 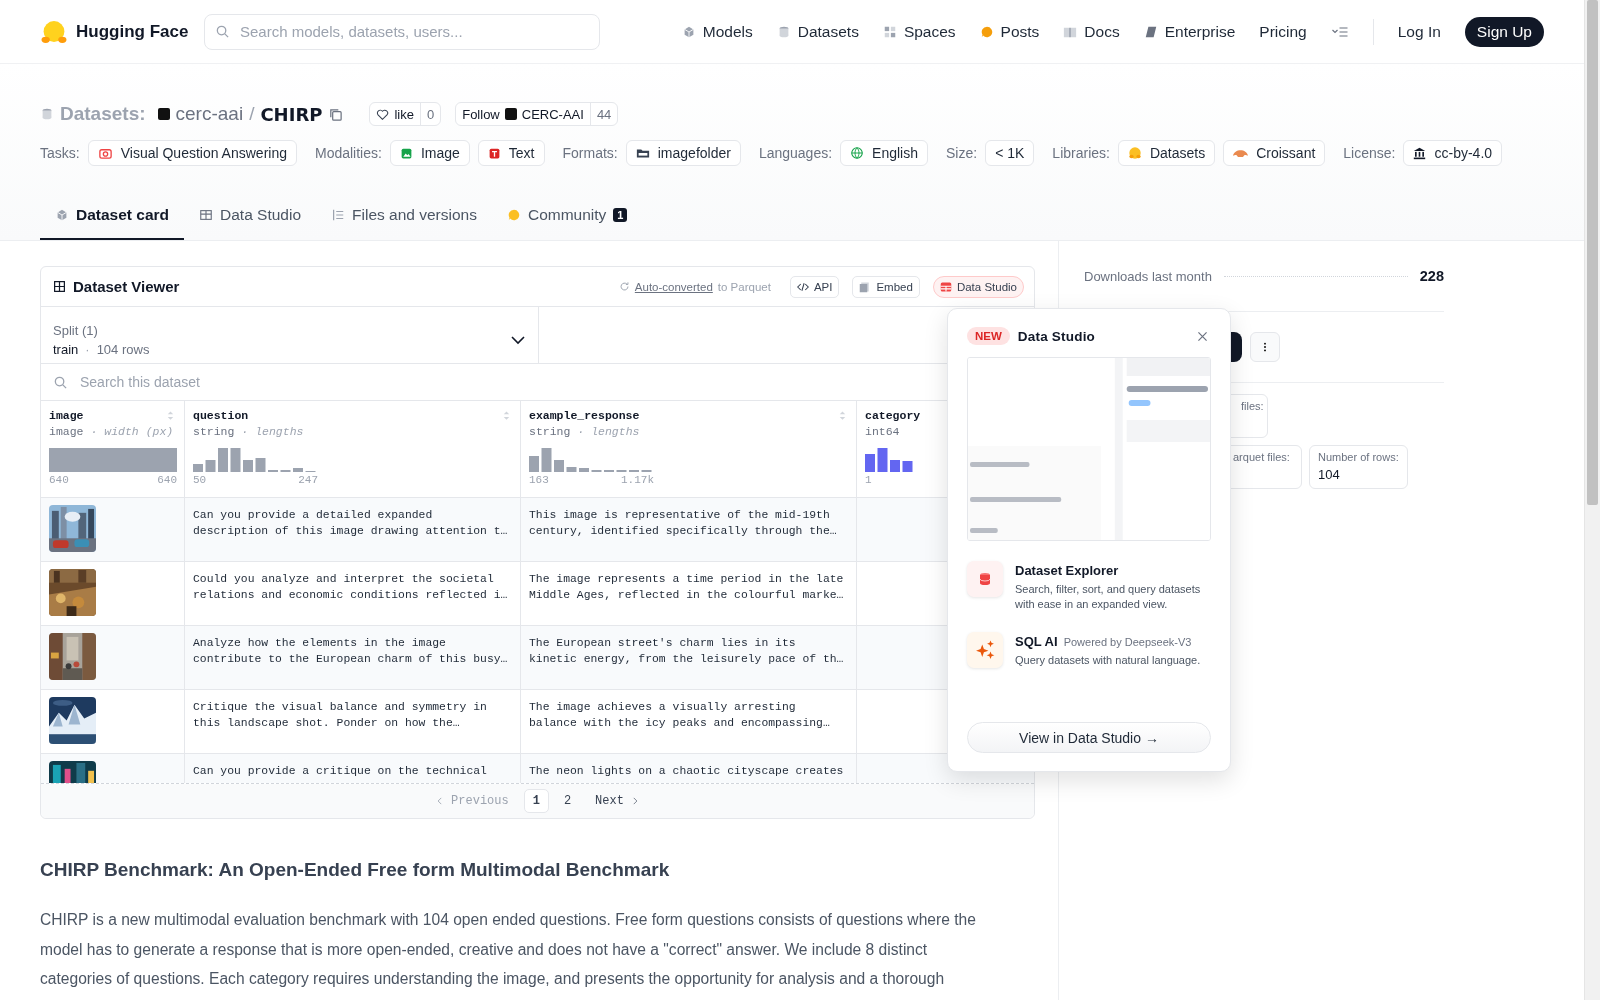 I want to click on more-button, so click(x=1265, y=347).